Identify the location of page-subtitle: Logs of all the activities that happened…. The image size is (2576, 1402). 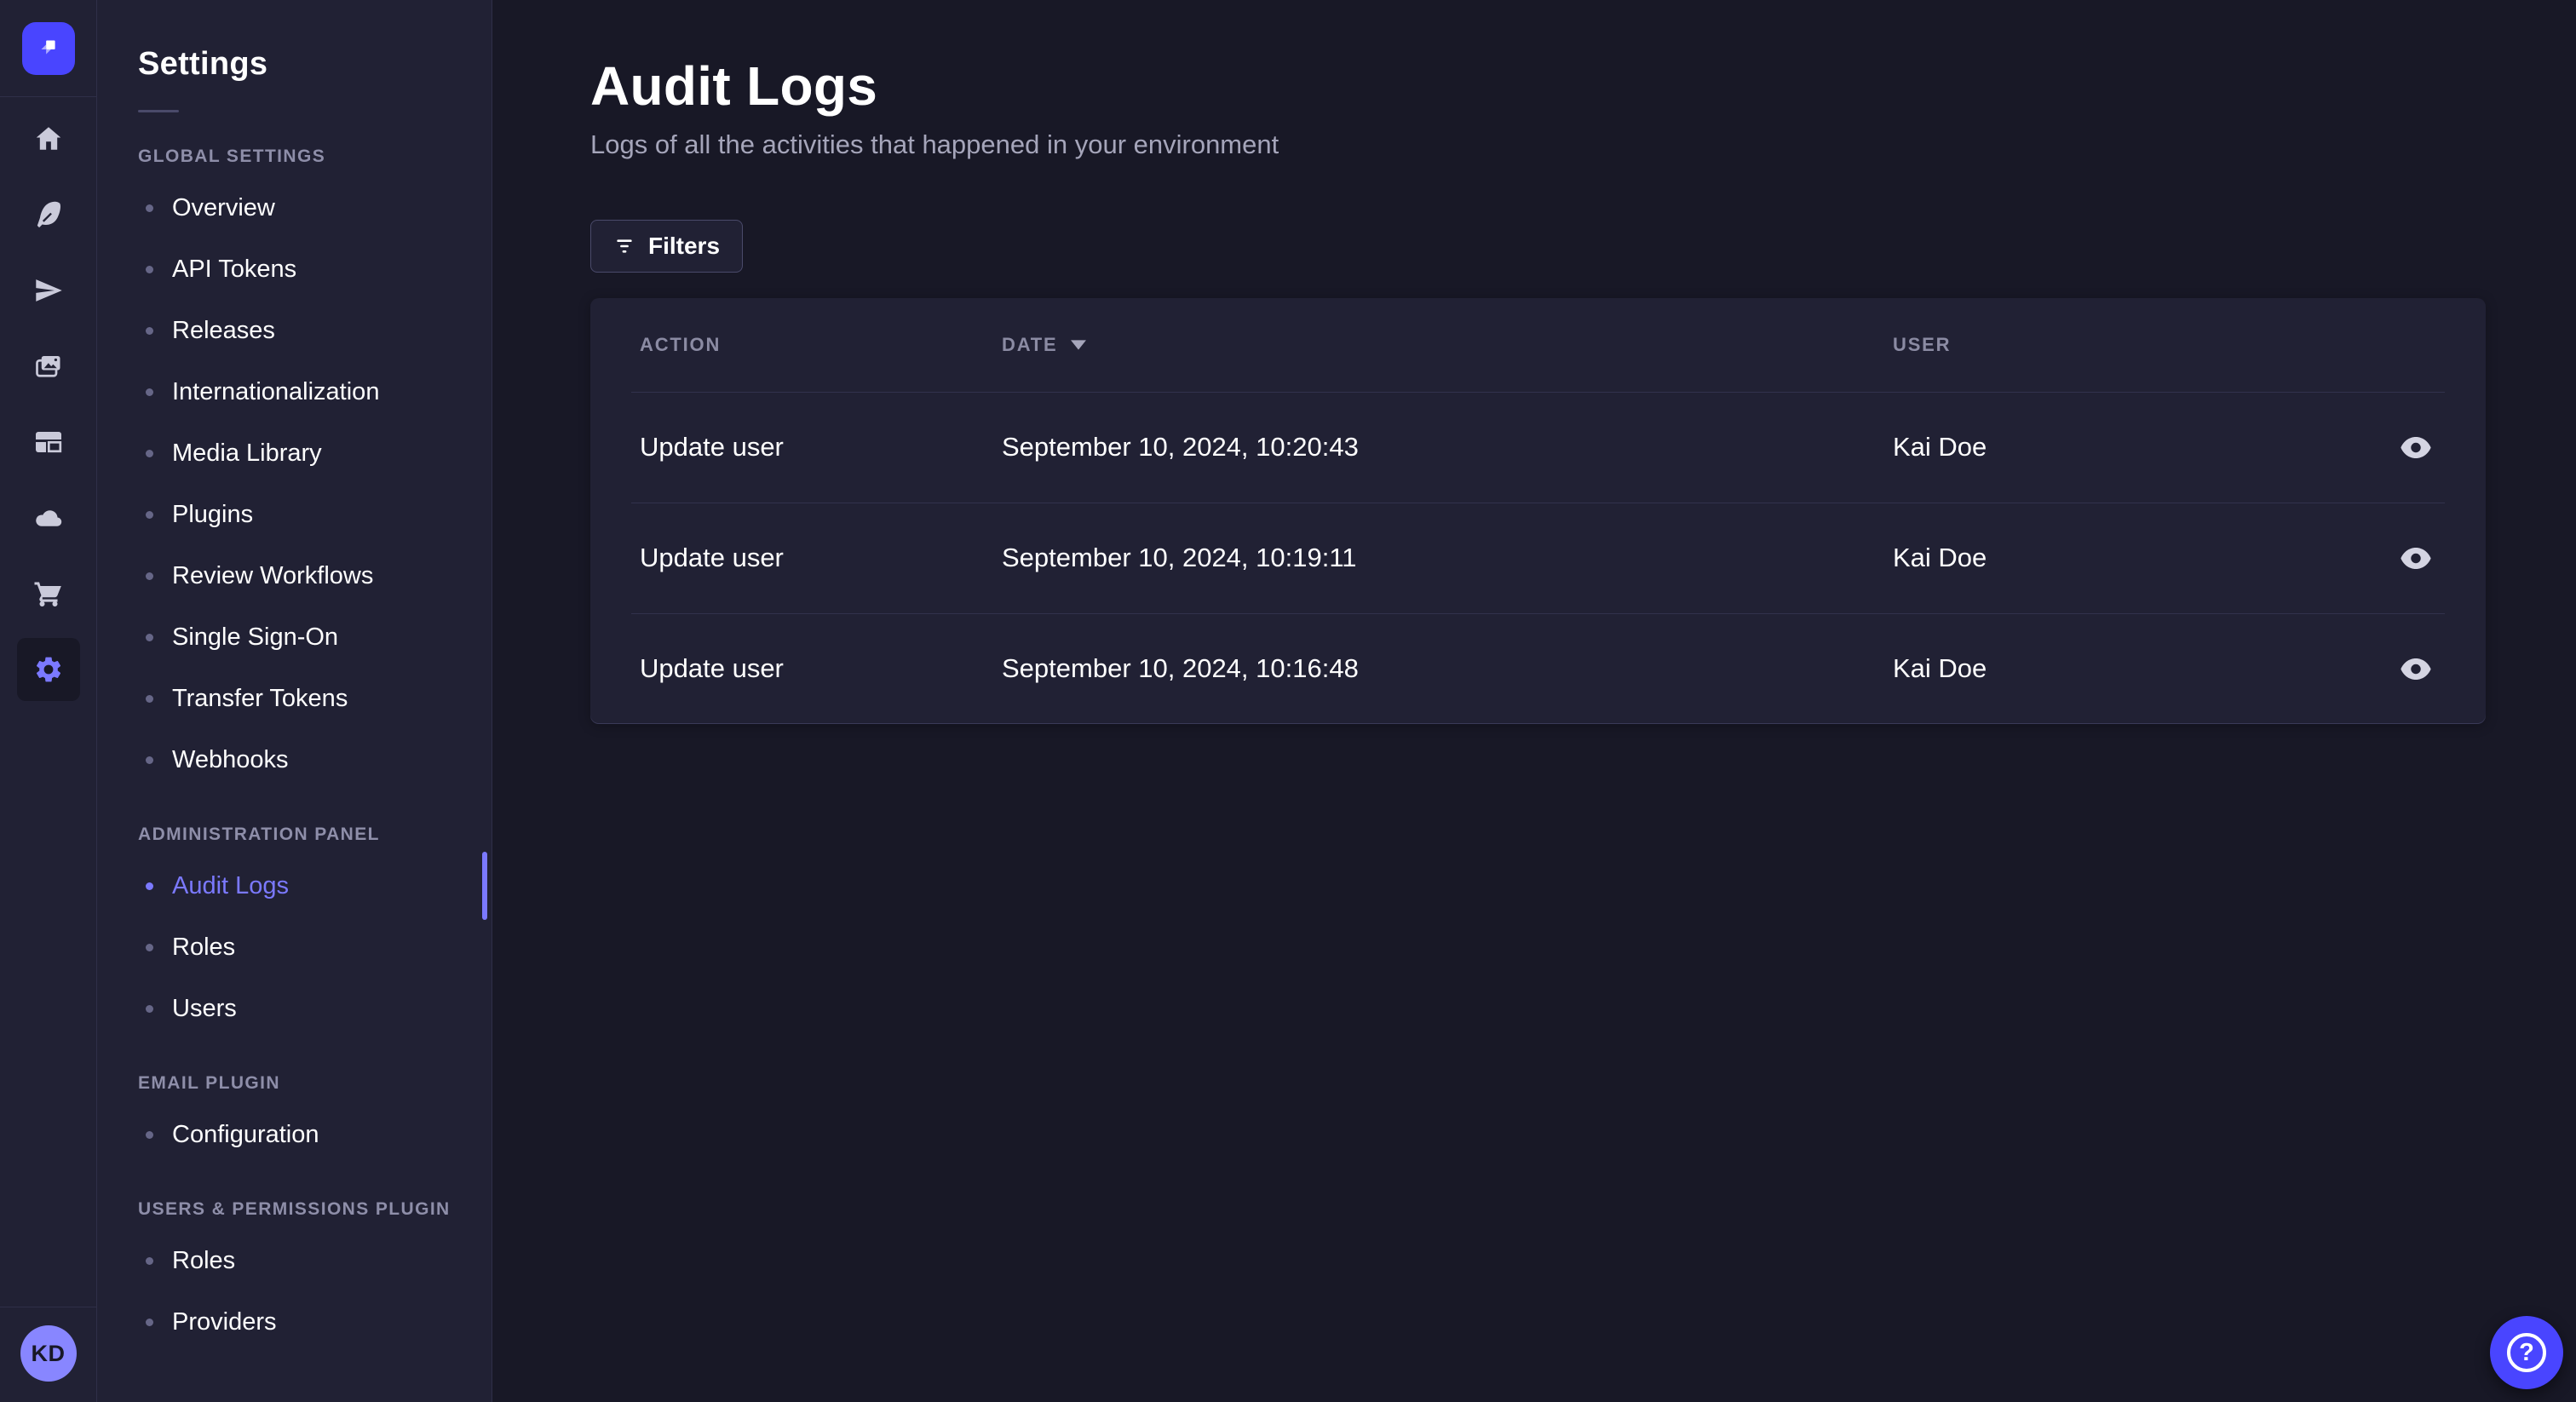
(935, 144).